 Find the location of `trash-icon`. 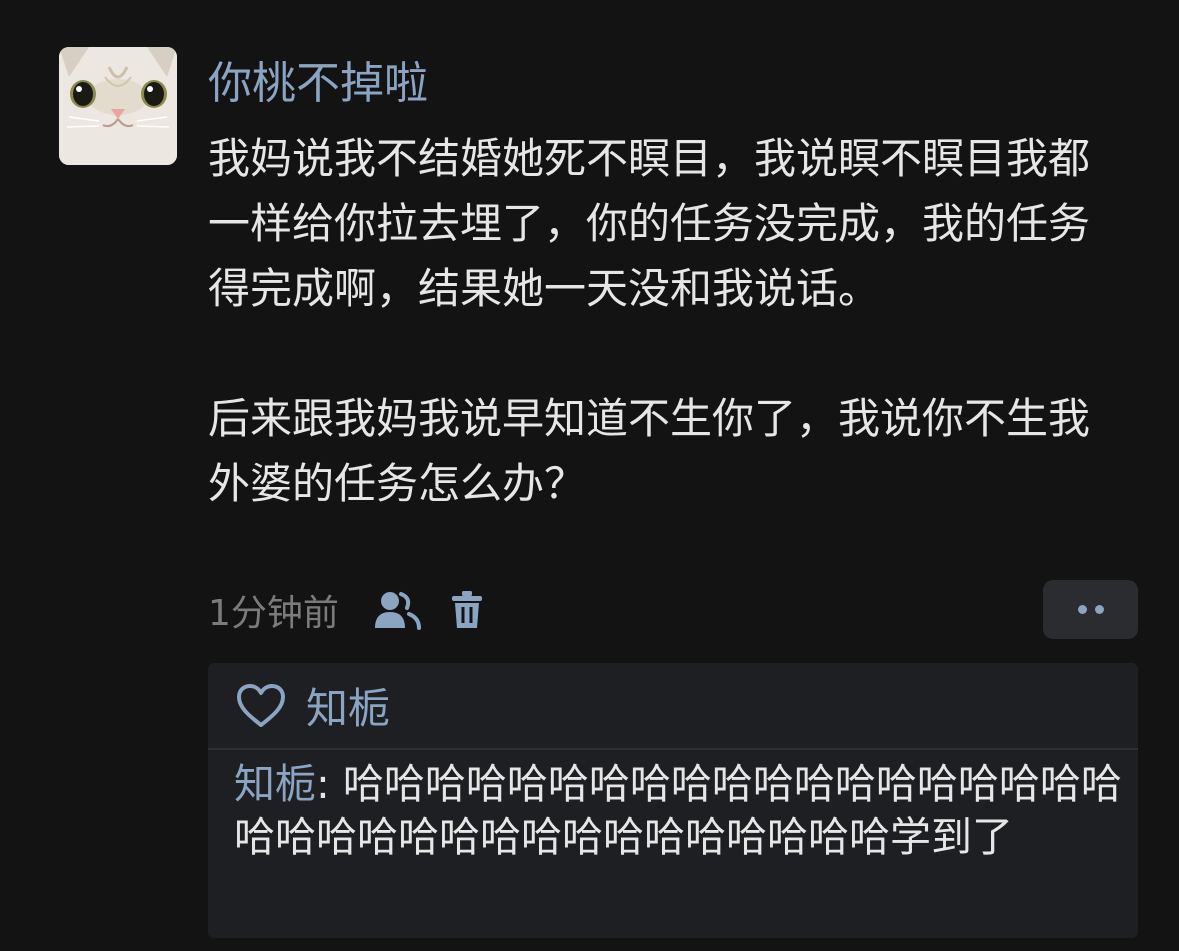

trash-icon is located at coordinates (467, 610).